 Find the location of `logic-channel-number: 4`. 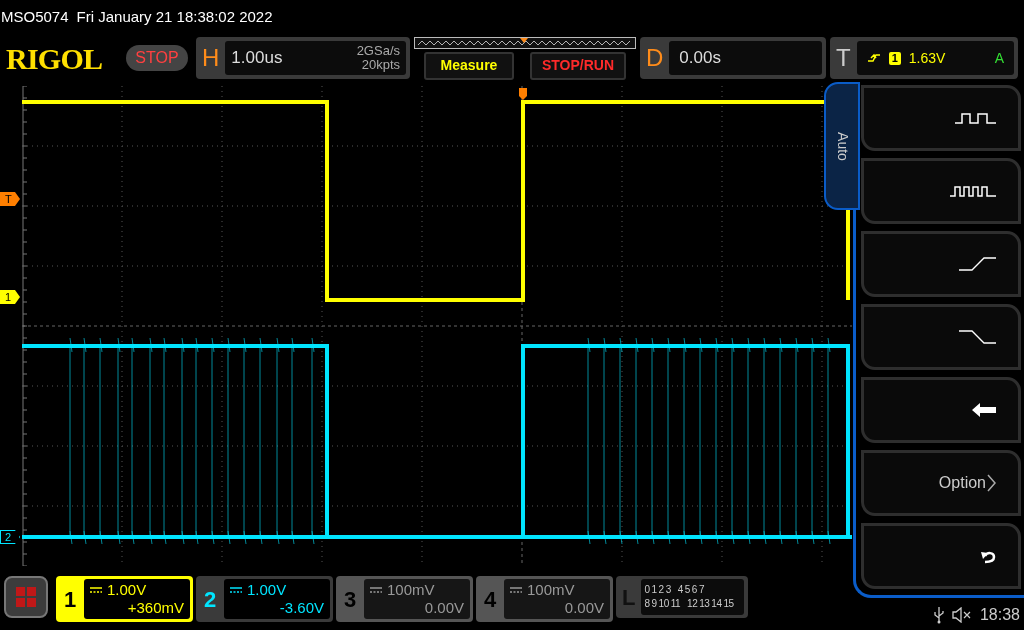

logic-channel-number: 4 is located at coordinates (680, 590).